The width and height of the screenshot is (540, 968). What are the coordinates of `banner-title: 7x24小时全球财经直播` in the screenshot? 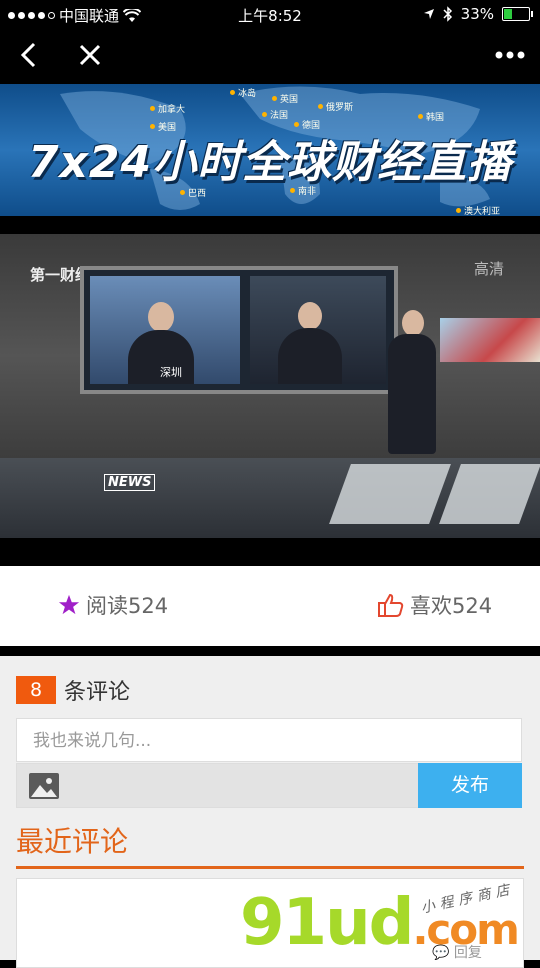 It's located at (270, 162).